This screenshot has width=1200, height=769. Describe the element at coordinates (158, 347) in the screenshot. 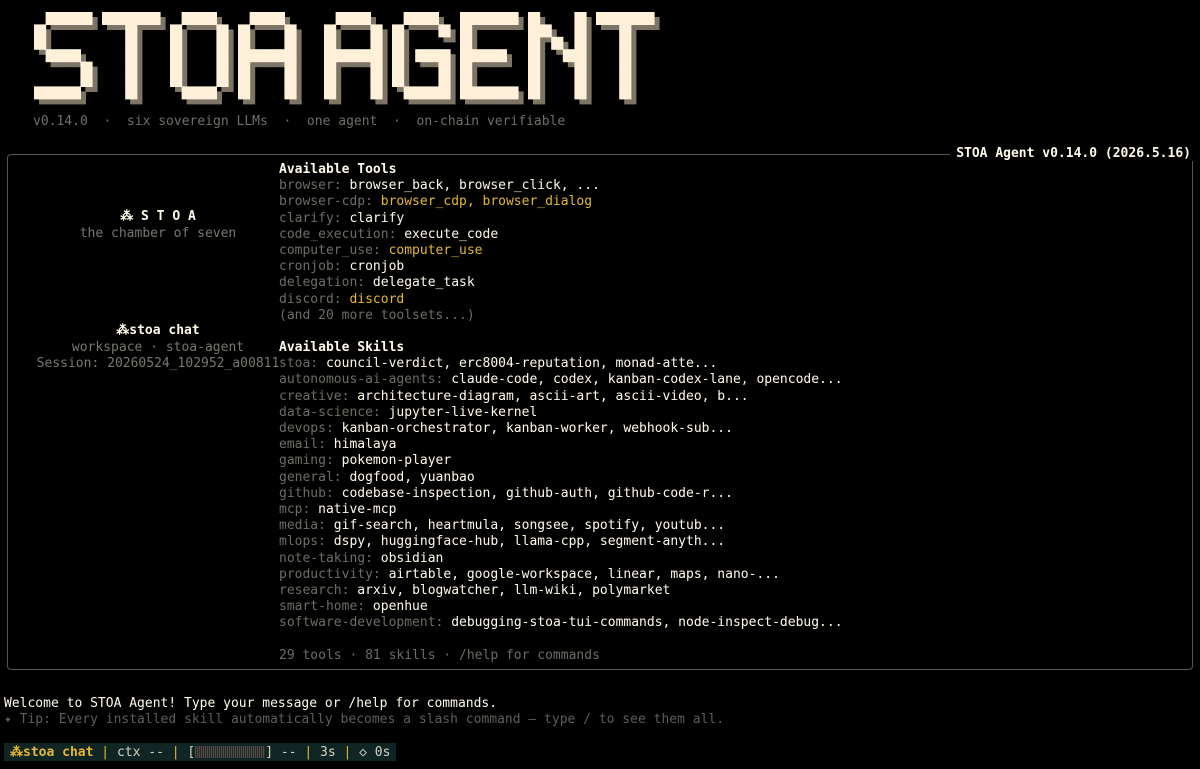

I see `workspace-label: workspace · stoa-agent` at that location.